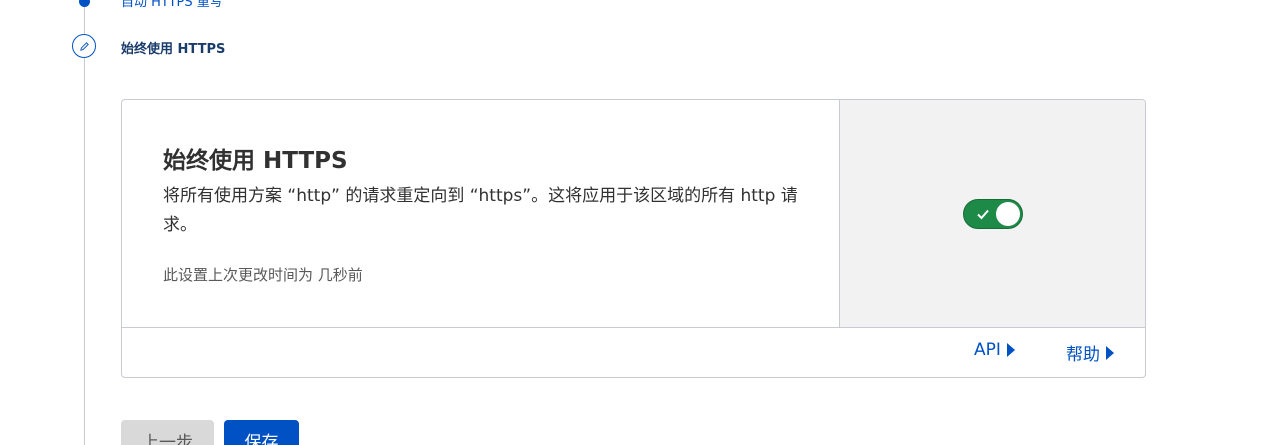 This screenshot has height=445, width=1280. What do you see at coordinates (983, 214) in the screenshot?
I see `checkmark-icon` at bounding box center [983, 214].